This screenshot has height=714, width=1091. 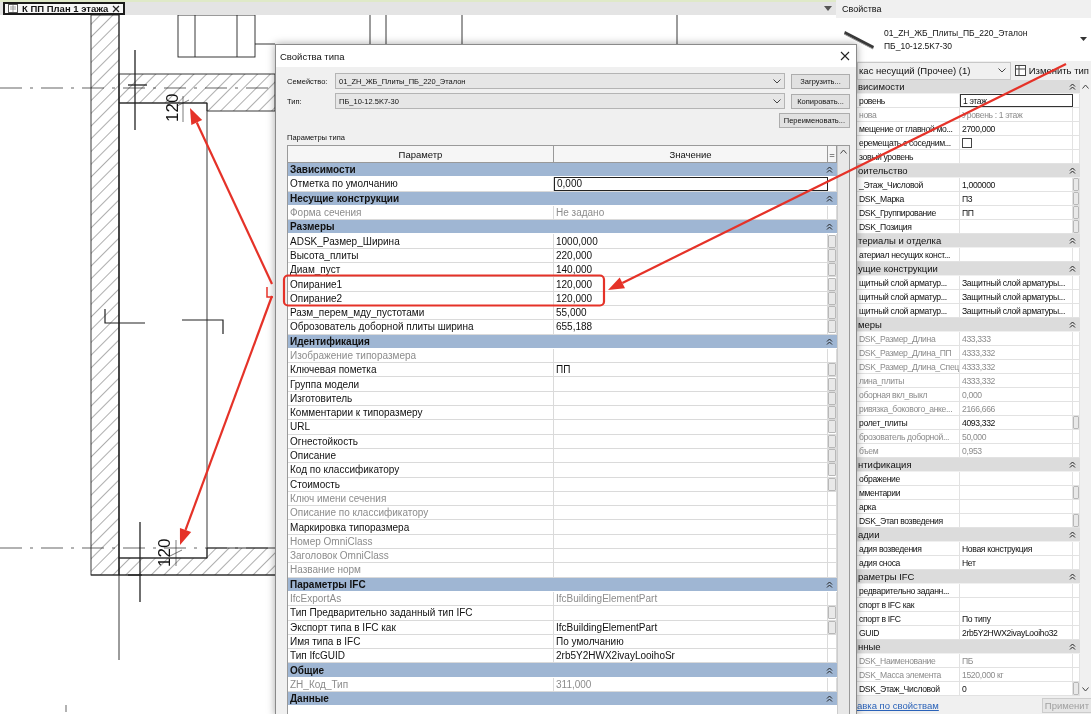 I want to click on parameter-name: Высота_плиты, so click(x=421, y=255).